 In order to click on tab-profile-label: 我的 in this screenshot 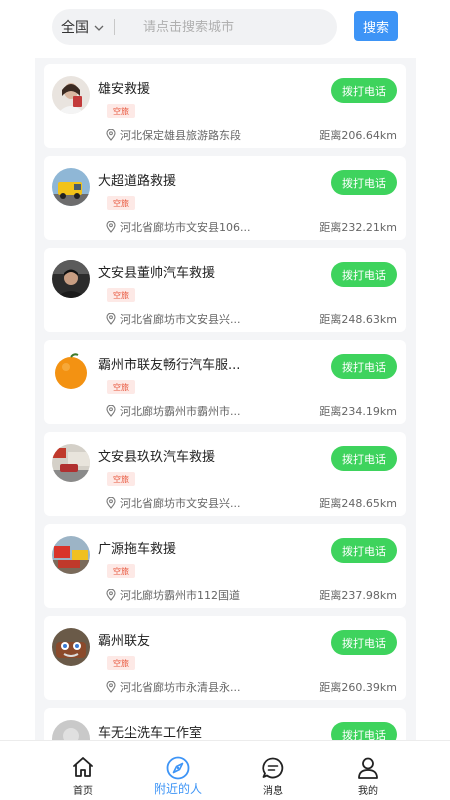, I will do `click(368, 791)`.